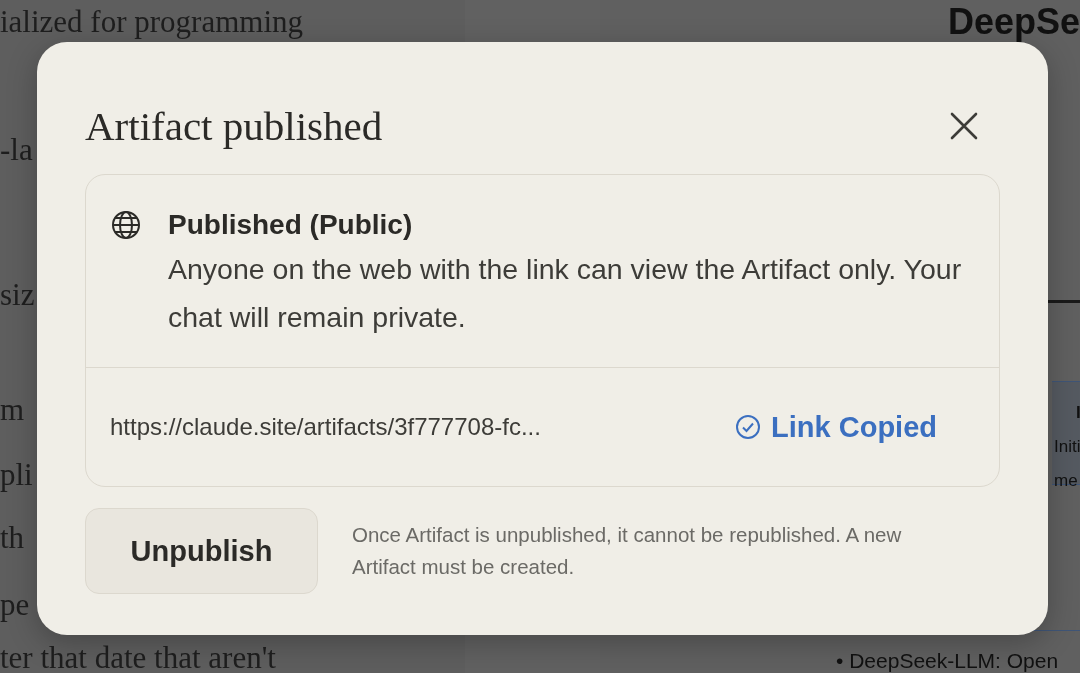 The height and width of the screenshot is (673, 1080). What do you see at coordinates (627, 551) in the screenshot?
I see `unpublish-note: Once Artifact is unpublished, it cannot be republished. A new Artifact must be created.` at bounding box center [627, 551].